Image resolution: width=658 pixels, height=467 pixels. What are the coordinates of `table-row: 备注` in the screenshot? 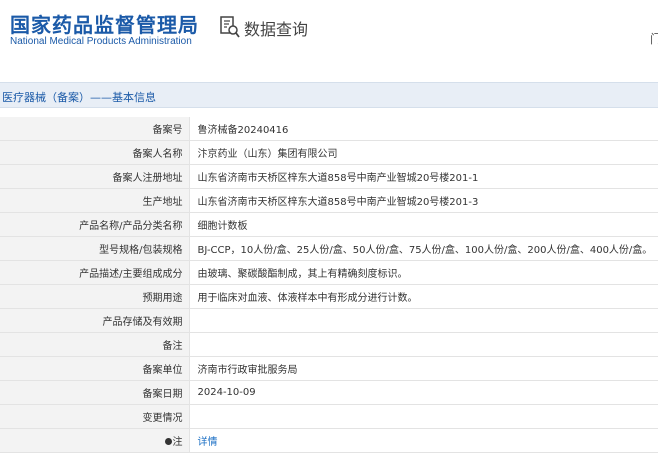 It's located at (329, 344).